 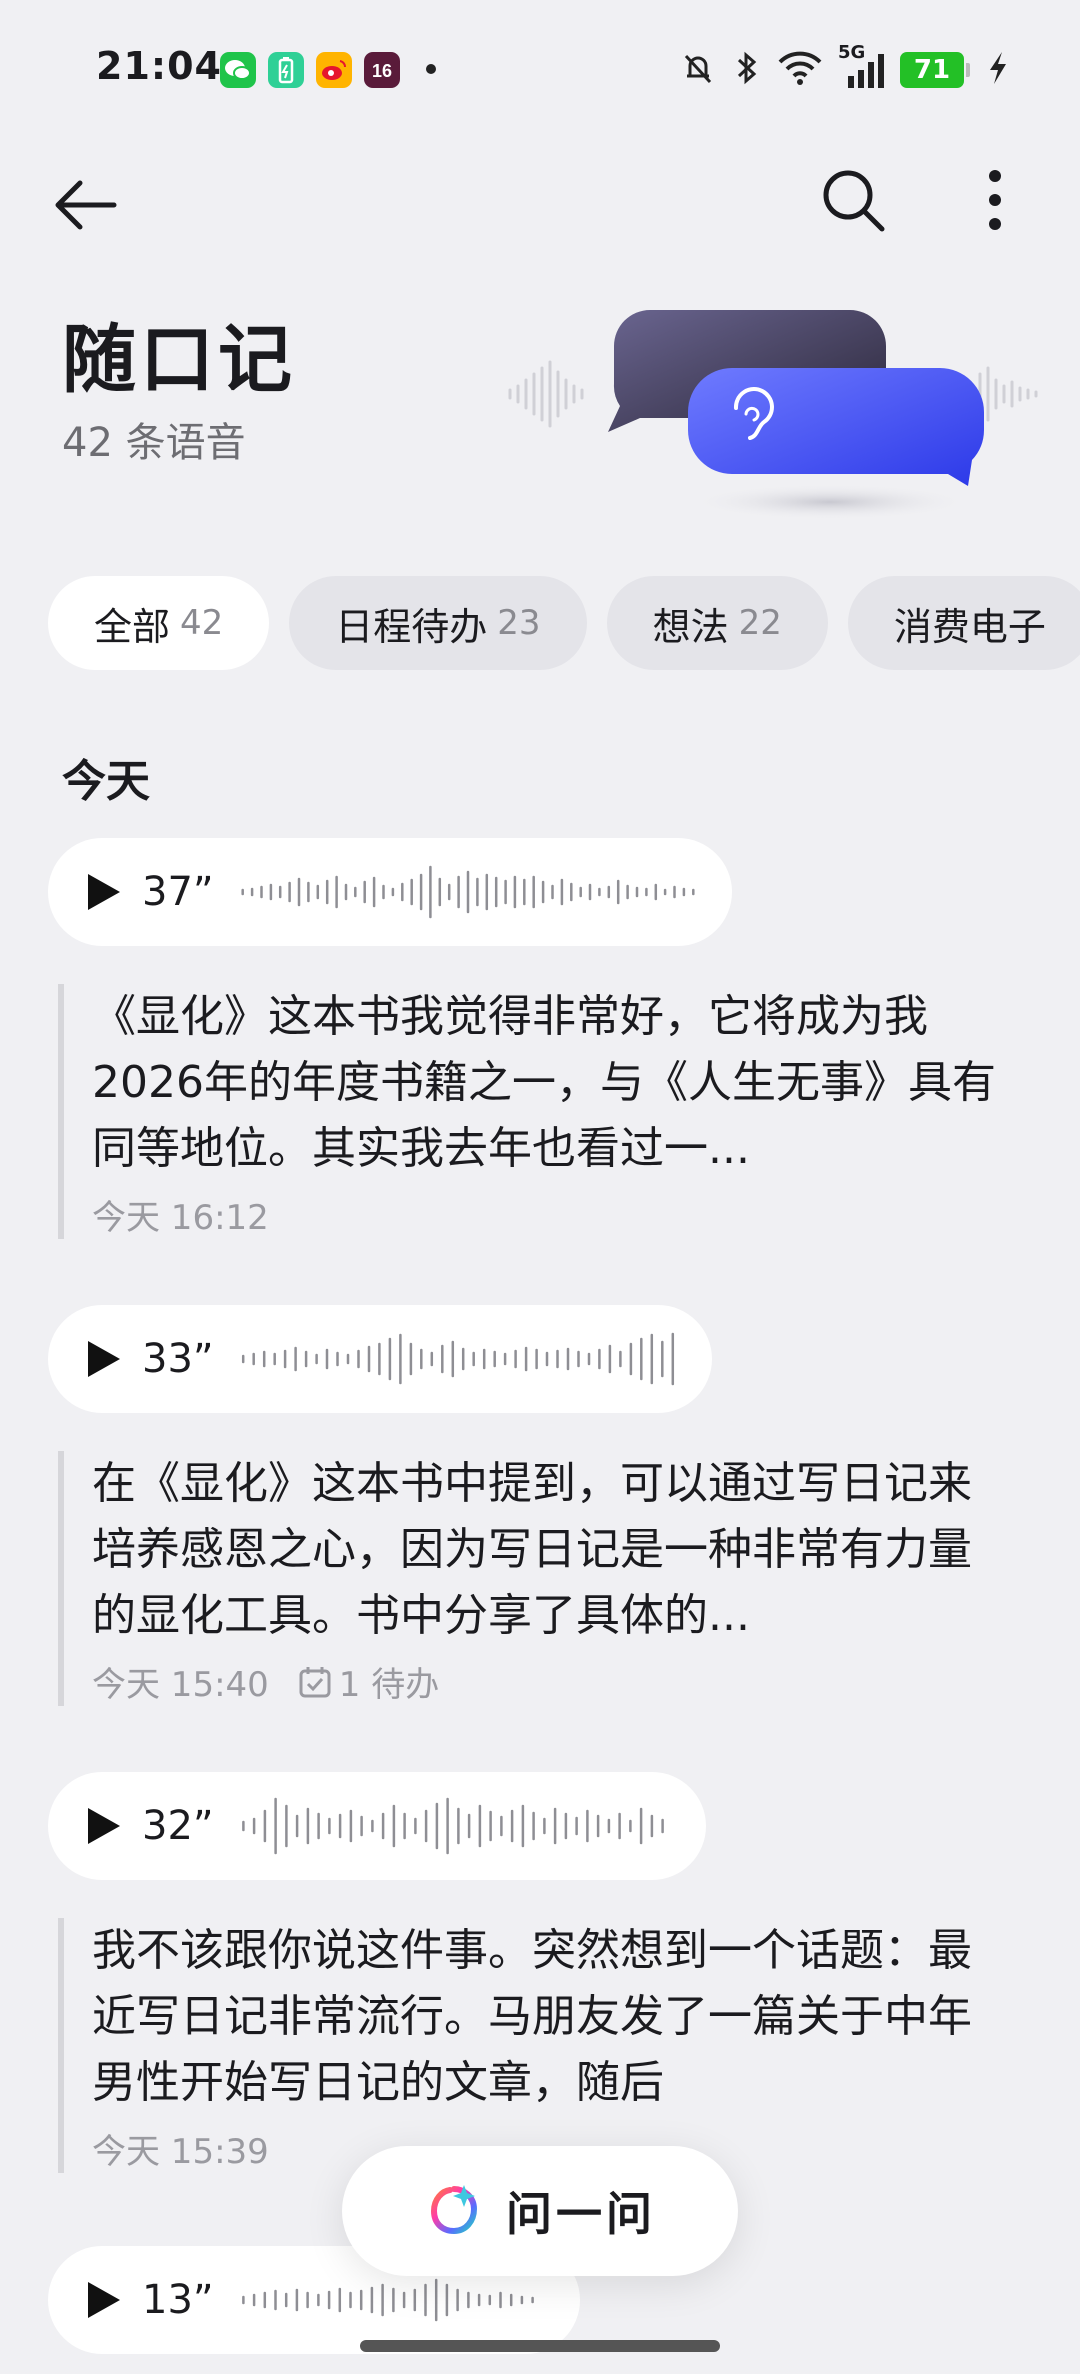 I want to click on search-button, so click(x=853, y=200).